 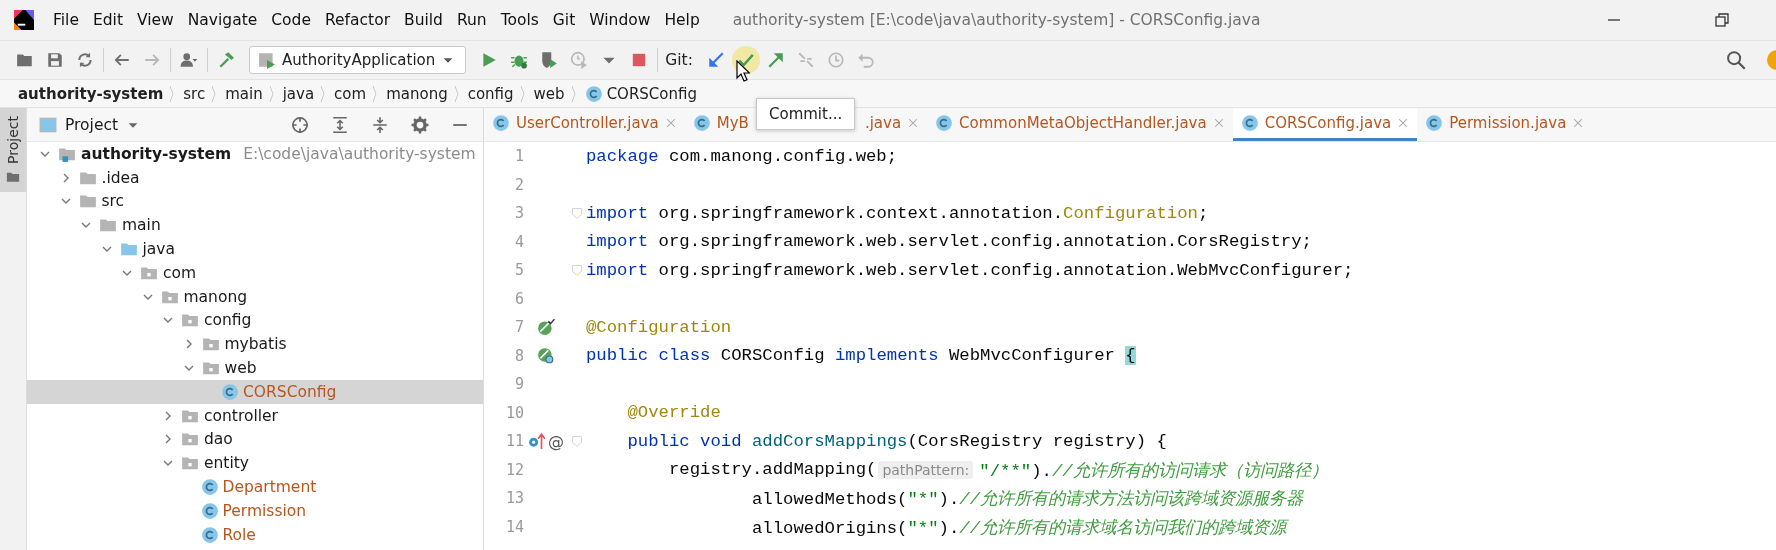 What do you see at coordinates (549, 60) in the screenshot?
I see `shield-run-icon` at bounding box center [549, 60].